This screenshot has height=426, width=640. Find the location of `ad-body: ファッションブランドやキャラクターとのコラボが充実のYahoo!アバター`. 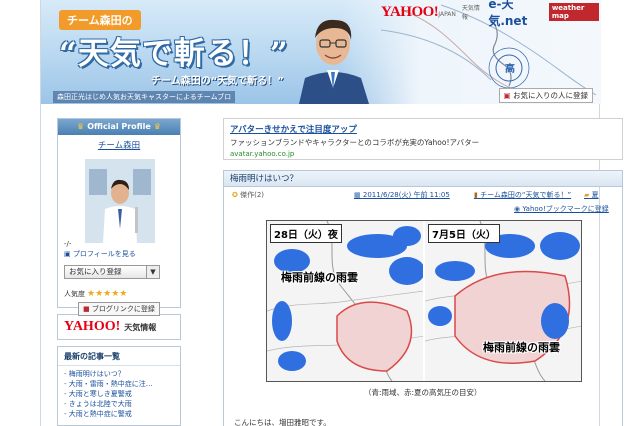

ad-body: ファッションブランドやキャラクターとのコラボが充実のYahoo!アバター is located at coordinates (355, 142).